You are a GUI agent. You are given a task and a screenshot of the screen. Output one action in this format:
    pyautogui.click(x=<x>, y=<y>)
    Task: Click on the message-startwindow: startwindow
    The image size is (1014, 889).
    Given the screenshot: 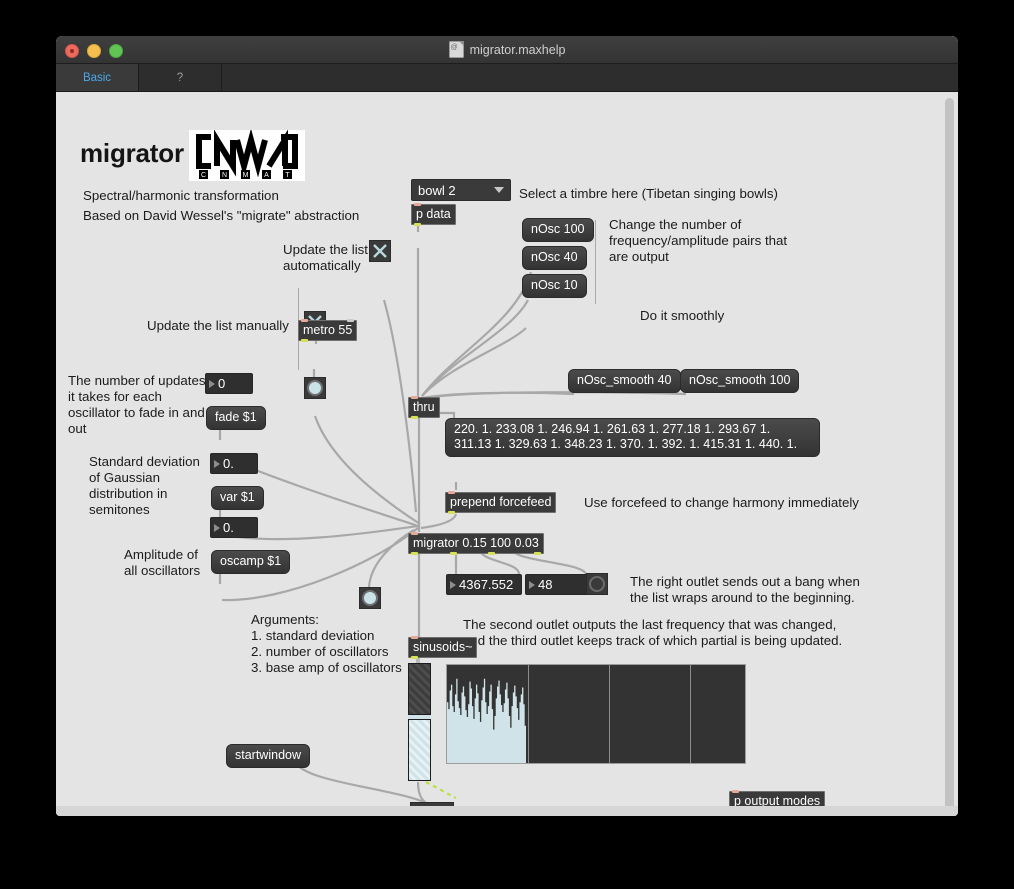 What is the action you would take?
    pyautogui.click(x=268, y=756)
    